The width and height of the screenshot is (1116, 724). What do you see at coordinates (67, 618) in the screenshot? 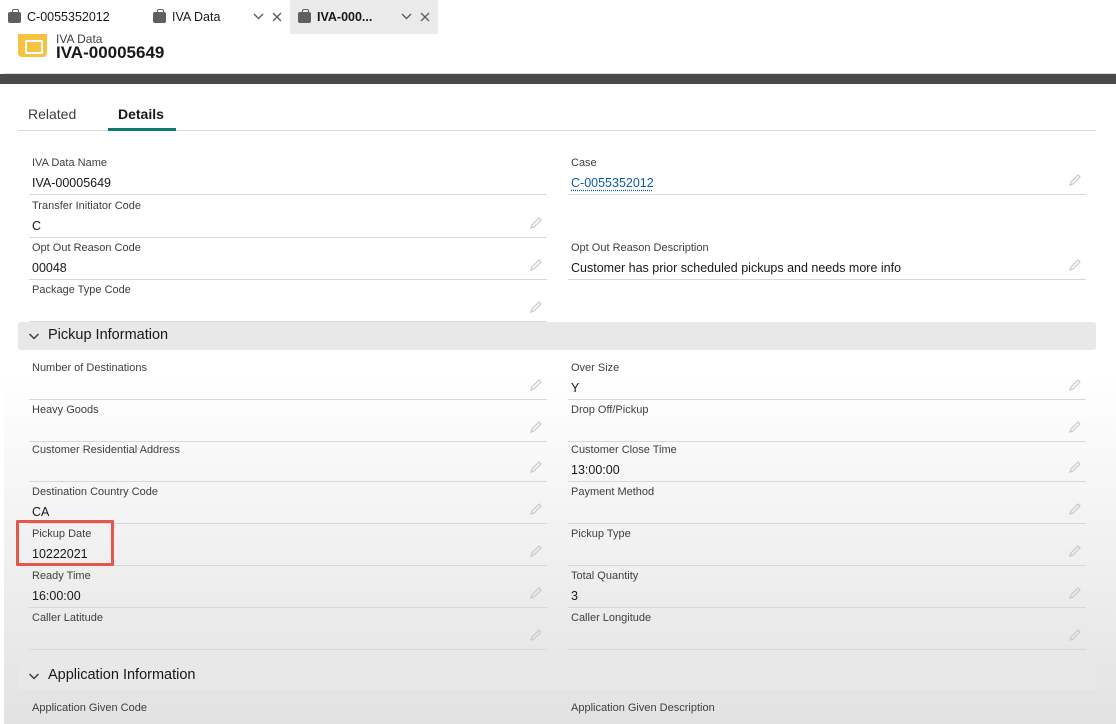
I see `field-label: Caller Latitude` at bounding box center [67, 618].